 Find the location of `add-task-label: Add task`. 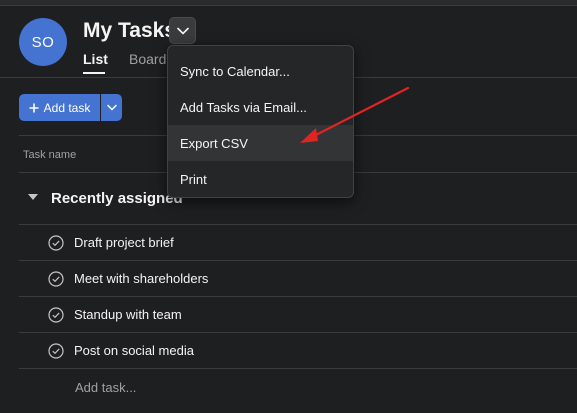

add-task-label: Add task is located at coordinates (67, 107).